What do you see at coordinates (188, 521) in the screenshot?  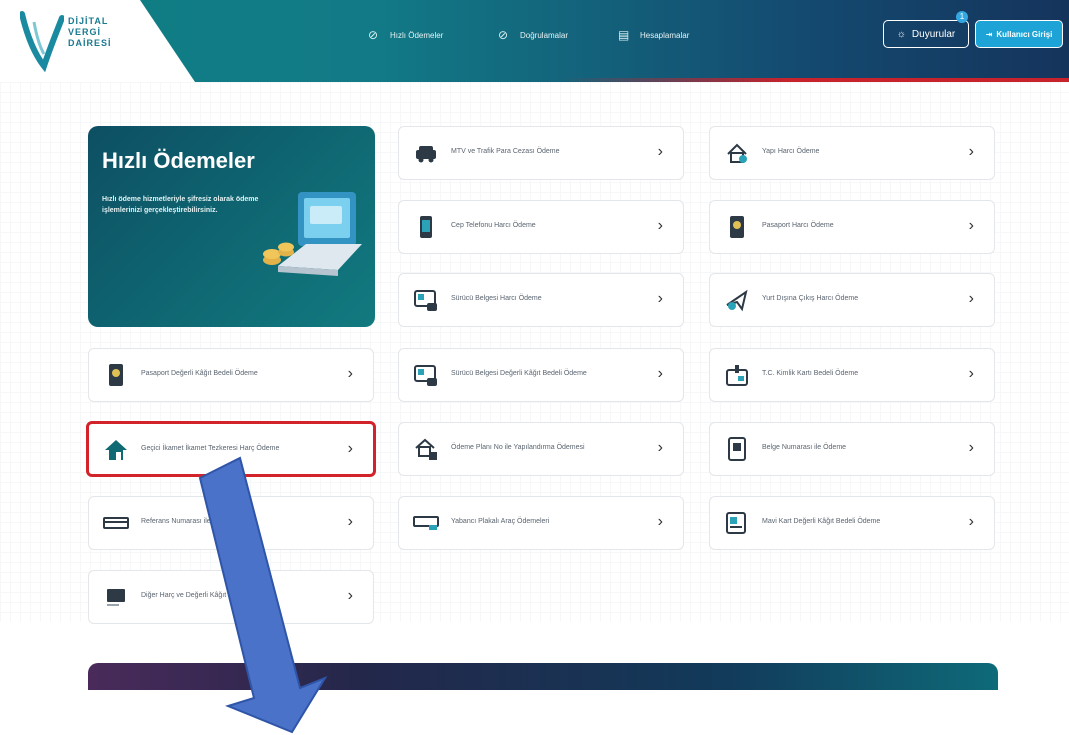 I see `card-label: Referans Numarası ile Ödeme` at bounding box center [188, 521].